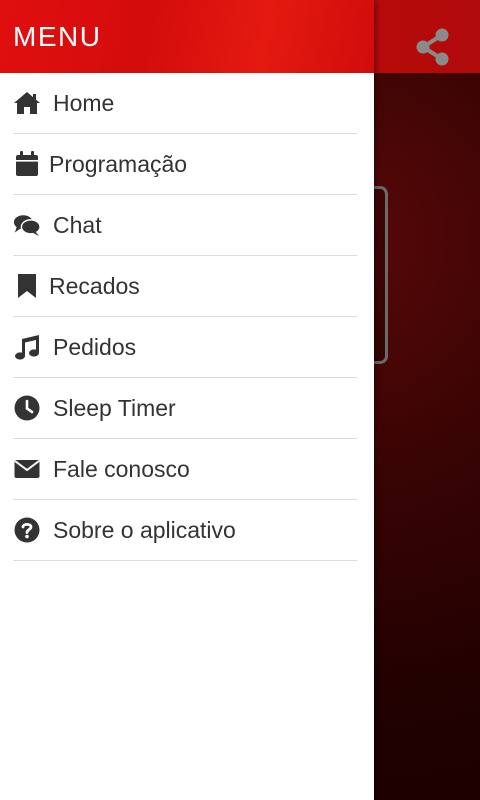 The width and height of the screenshot is (480, 800). Describe the element at coordinates (94, 285) in the screenshot. I see `menu-item-label: Recados` at that location.